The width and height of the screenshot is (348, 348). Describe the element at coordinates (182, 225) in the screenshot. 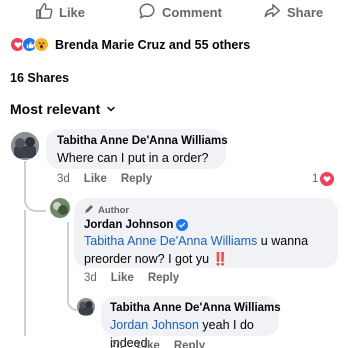

I see `verified-icon` at that location.